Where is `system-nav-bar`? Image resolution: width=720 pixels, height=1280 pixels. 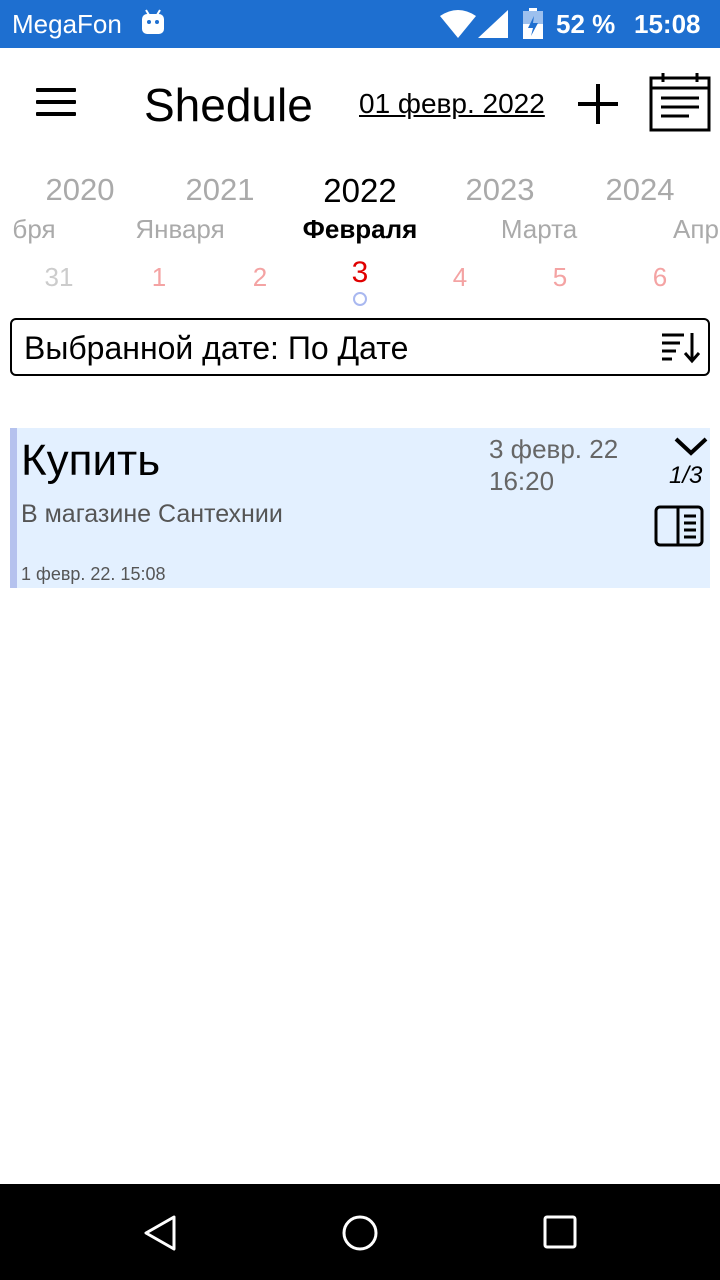 system-nav-bar is located at coordinates (360, 1232).